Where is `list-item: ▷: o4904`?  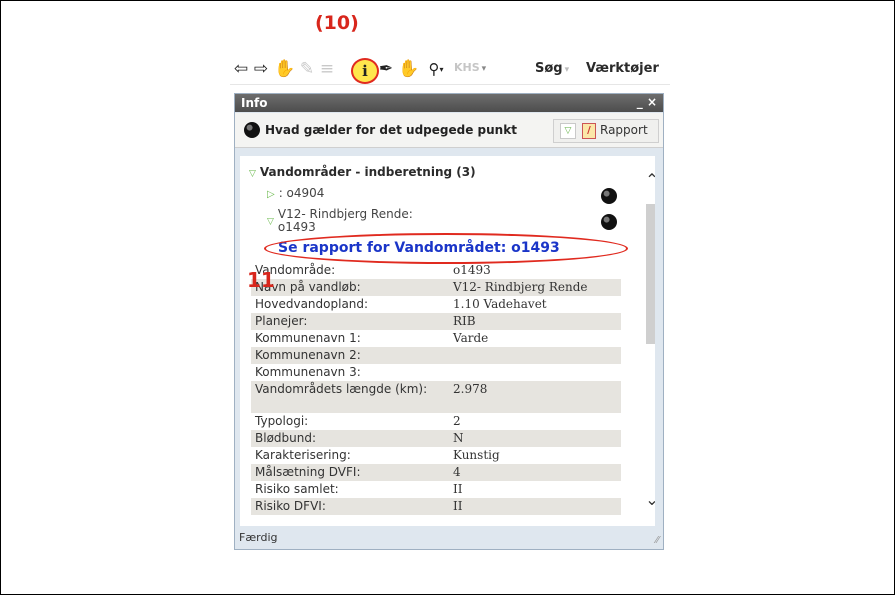 list-item: ▷: o4904 is located at coordinates (295, 193).